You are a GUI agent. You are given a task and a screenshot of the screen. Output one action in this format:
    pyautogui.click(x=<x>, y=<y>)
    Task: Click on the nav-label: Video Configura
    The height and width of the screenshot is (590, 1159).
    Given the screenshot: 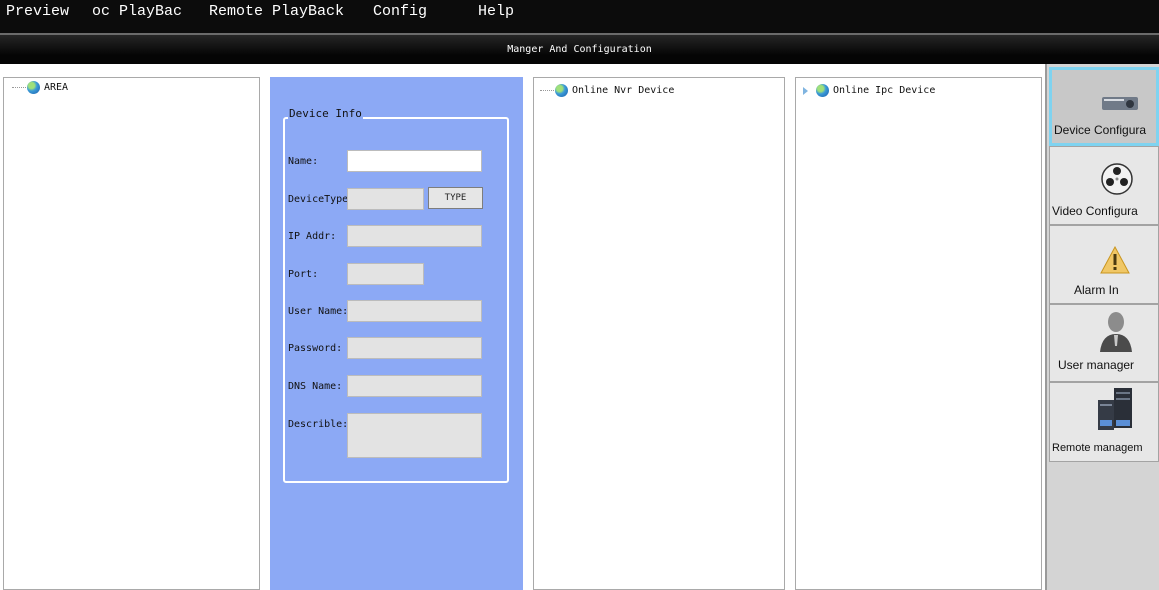 What is the action you would take?
    pyautogui.click(x=1095, y=211)
    